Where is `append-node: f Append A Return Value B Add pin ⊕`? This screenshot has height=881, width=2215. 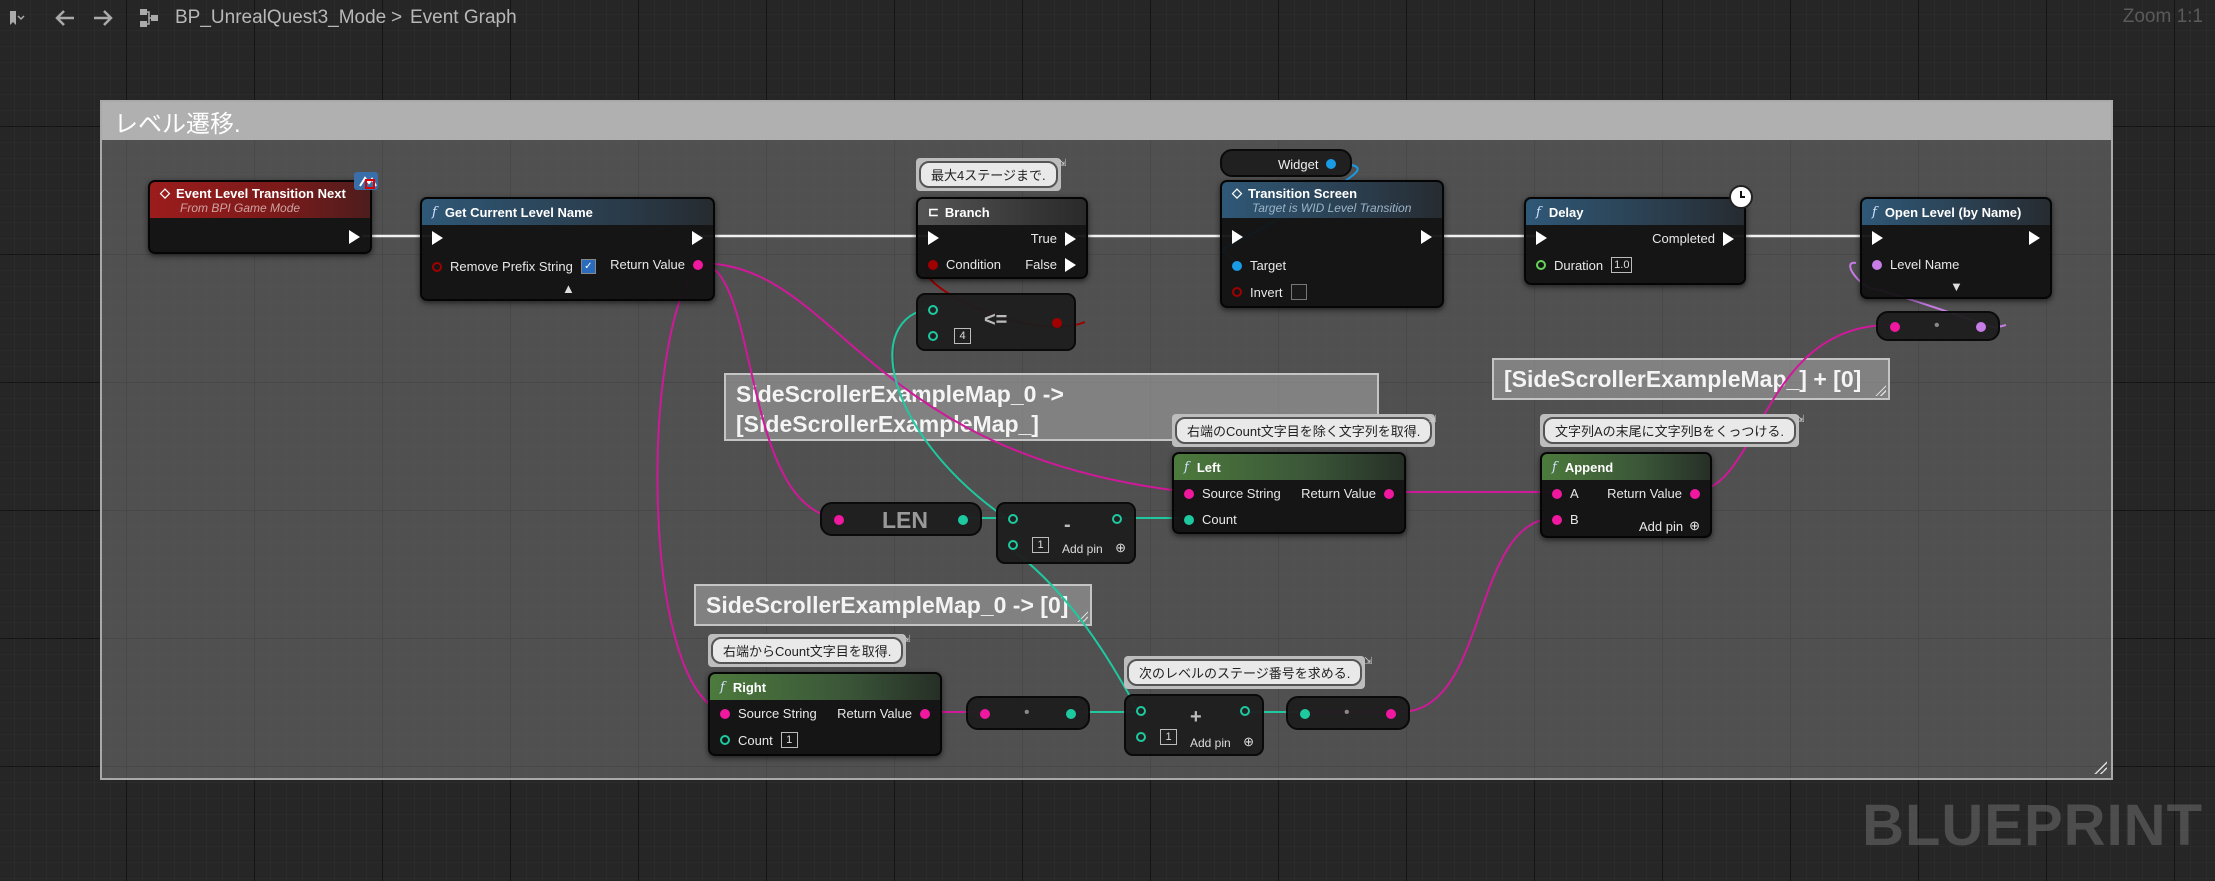
append-node: f Append A Return Value B Add pin ⊕ is located at coordinates (1626, 495).